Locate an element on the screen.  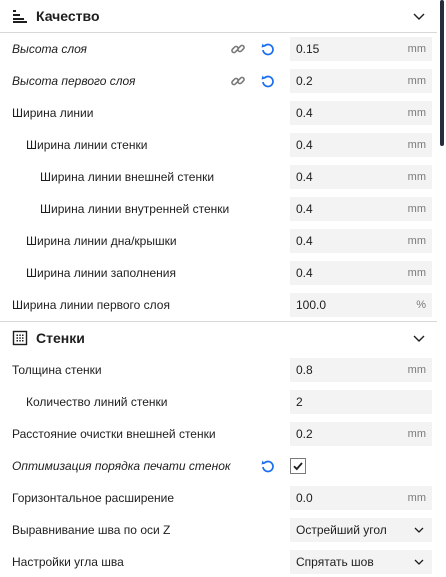
section-title-walls: Стенки is located at coordinates (60, 338).